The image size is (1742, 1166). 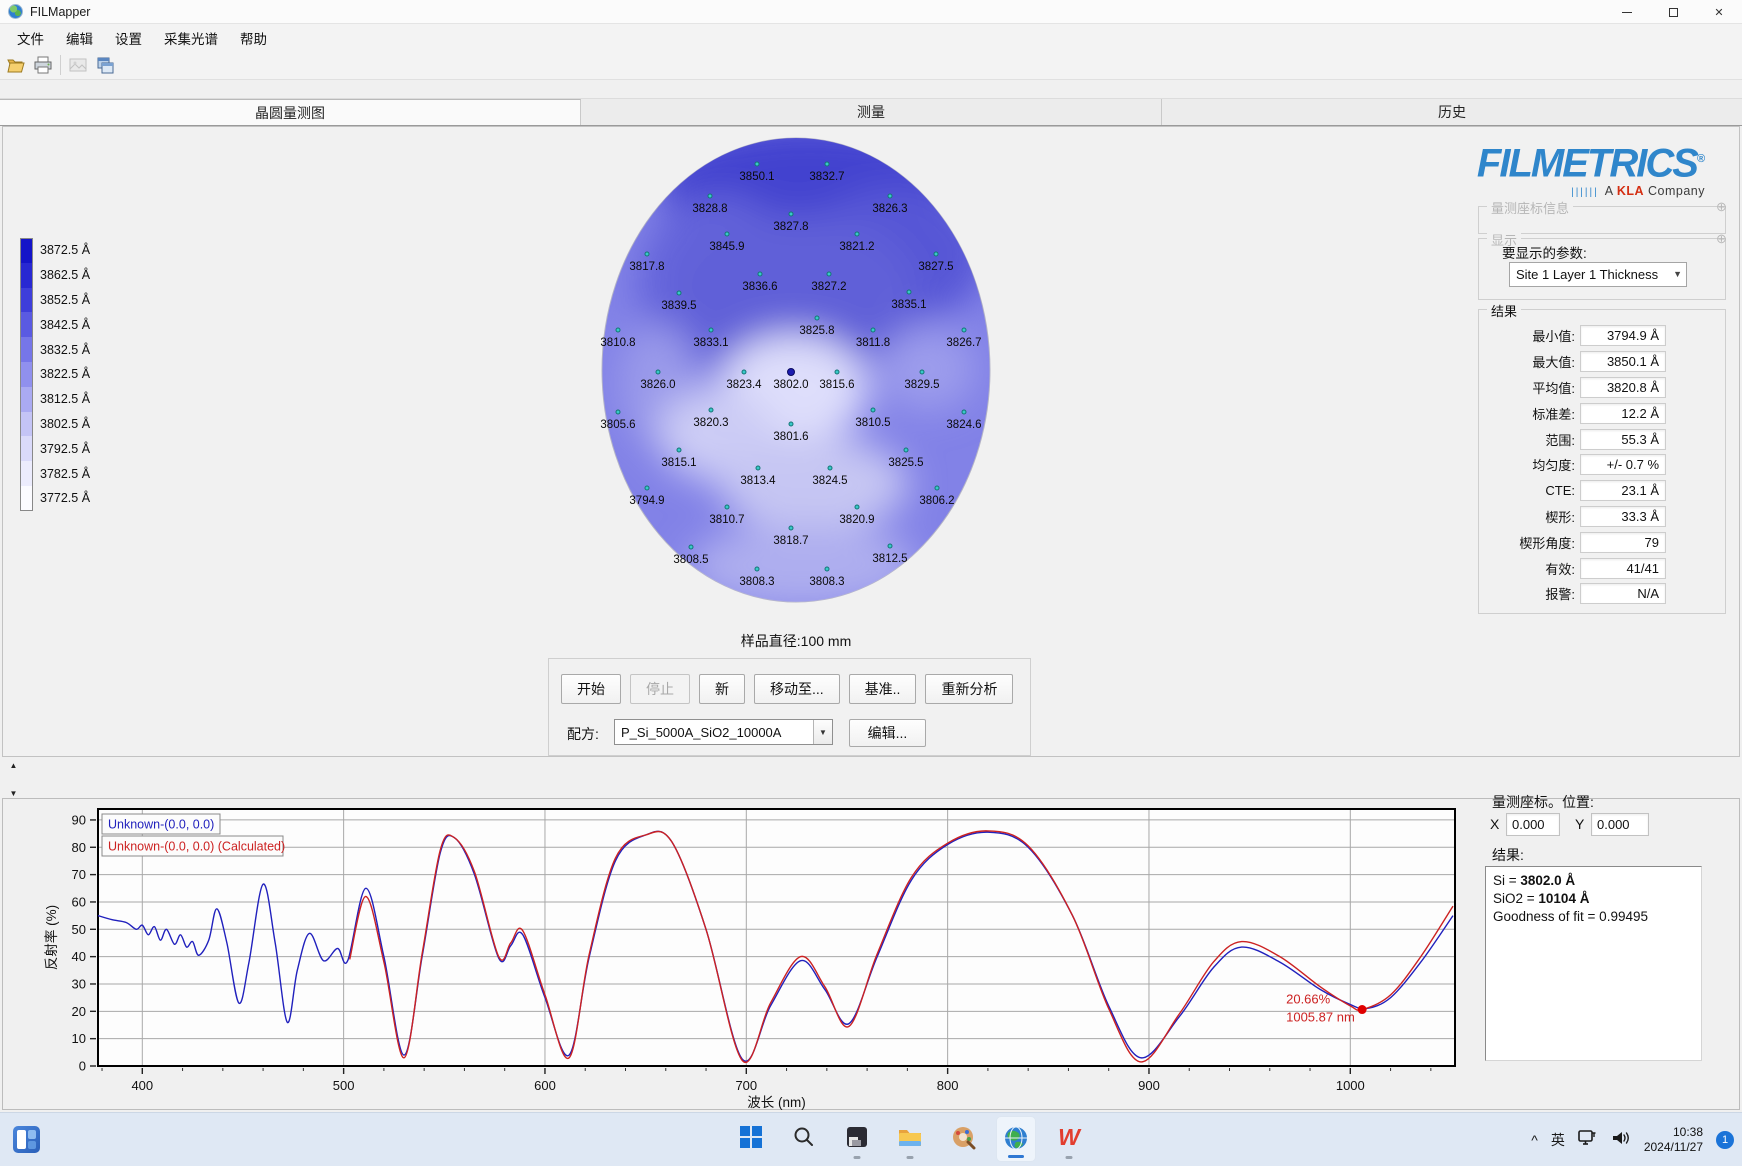 I want to click on taskbar-clock: 10:38 2024/11/27, so click(x=1673, y=1140).